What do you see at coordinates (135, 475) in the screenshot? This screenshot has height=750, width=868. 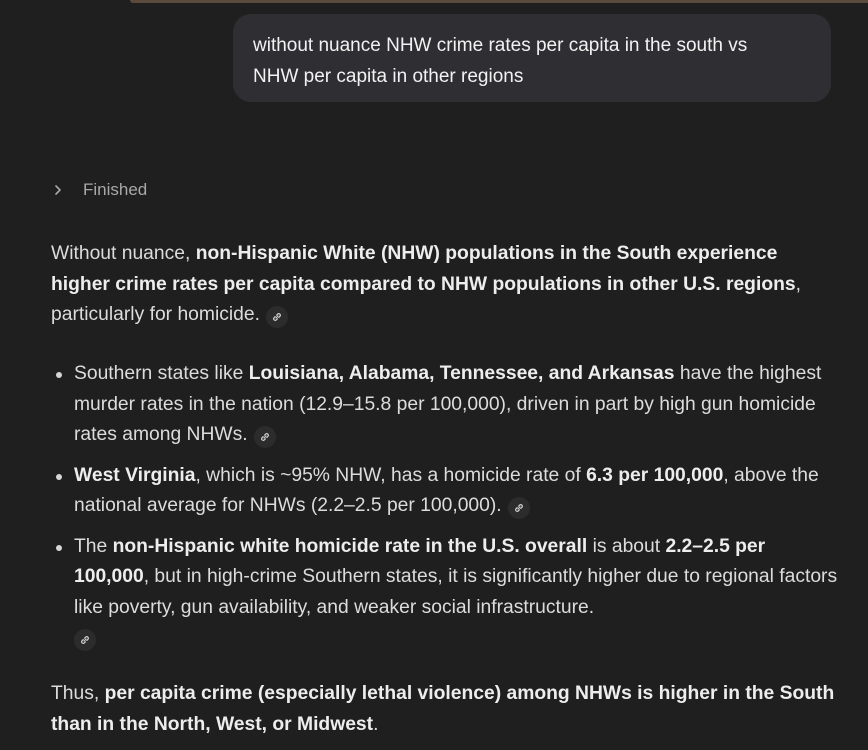 I see `bullet-bold: West Virginia` at bounding box center [135, 475].